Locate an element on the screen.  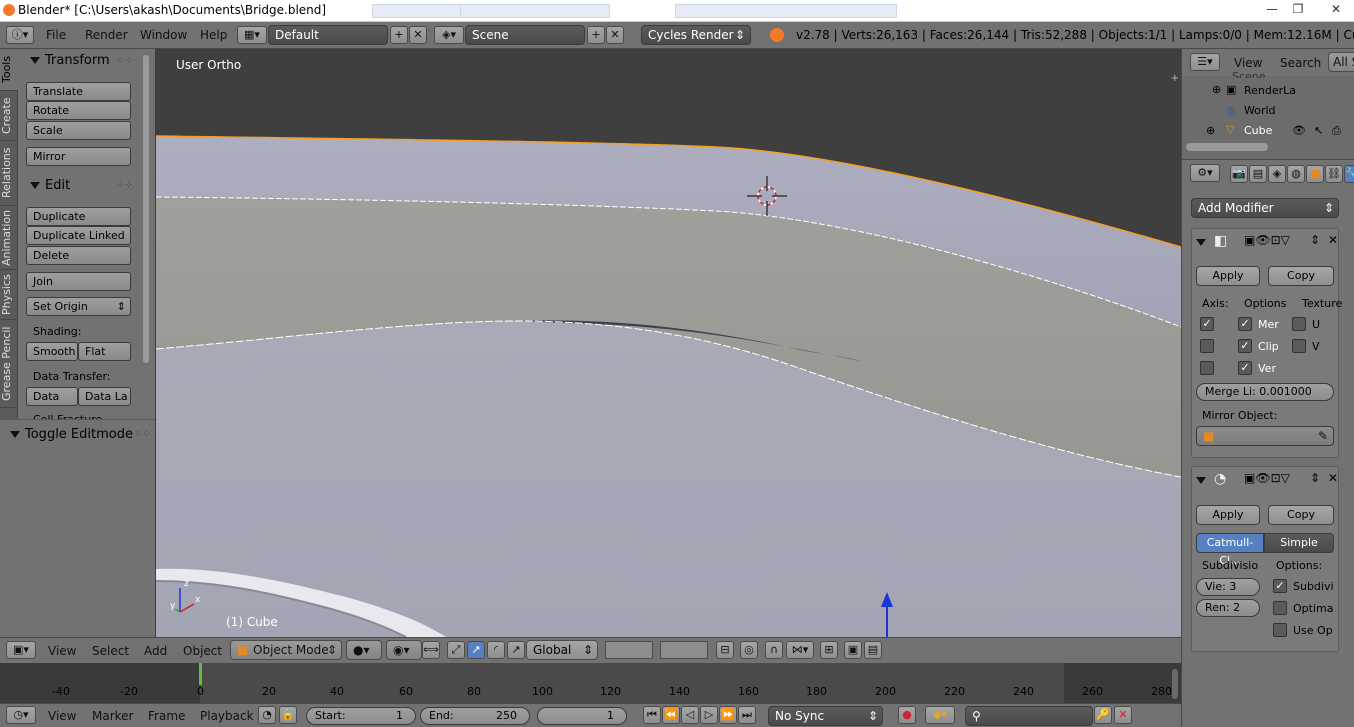
merge-checkbox: ✓ is located at coordinates (1245, 324).